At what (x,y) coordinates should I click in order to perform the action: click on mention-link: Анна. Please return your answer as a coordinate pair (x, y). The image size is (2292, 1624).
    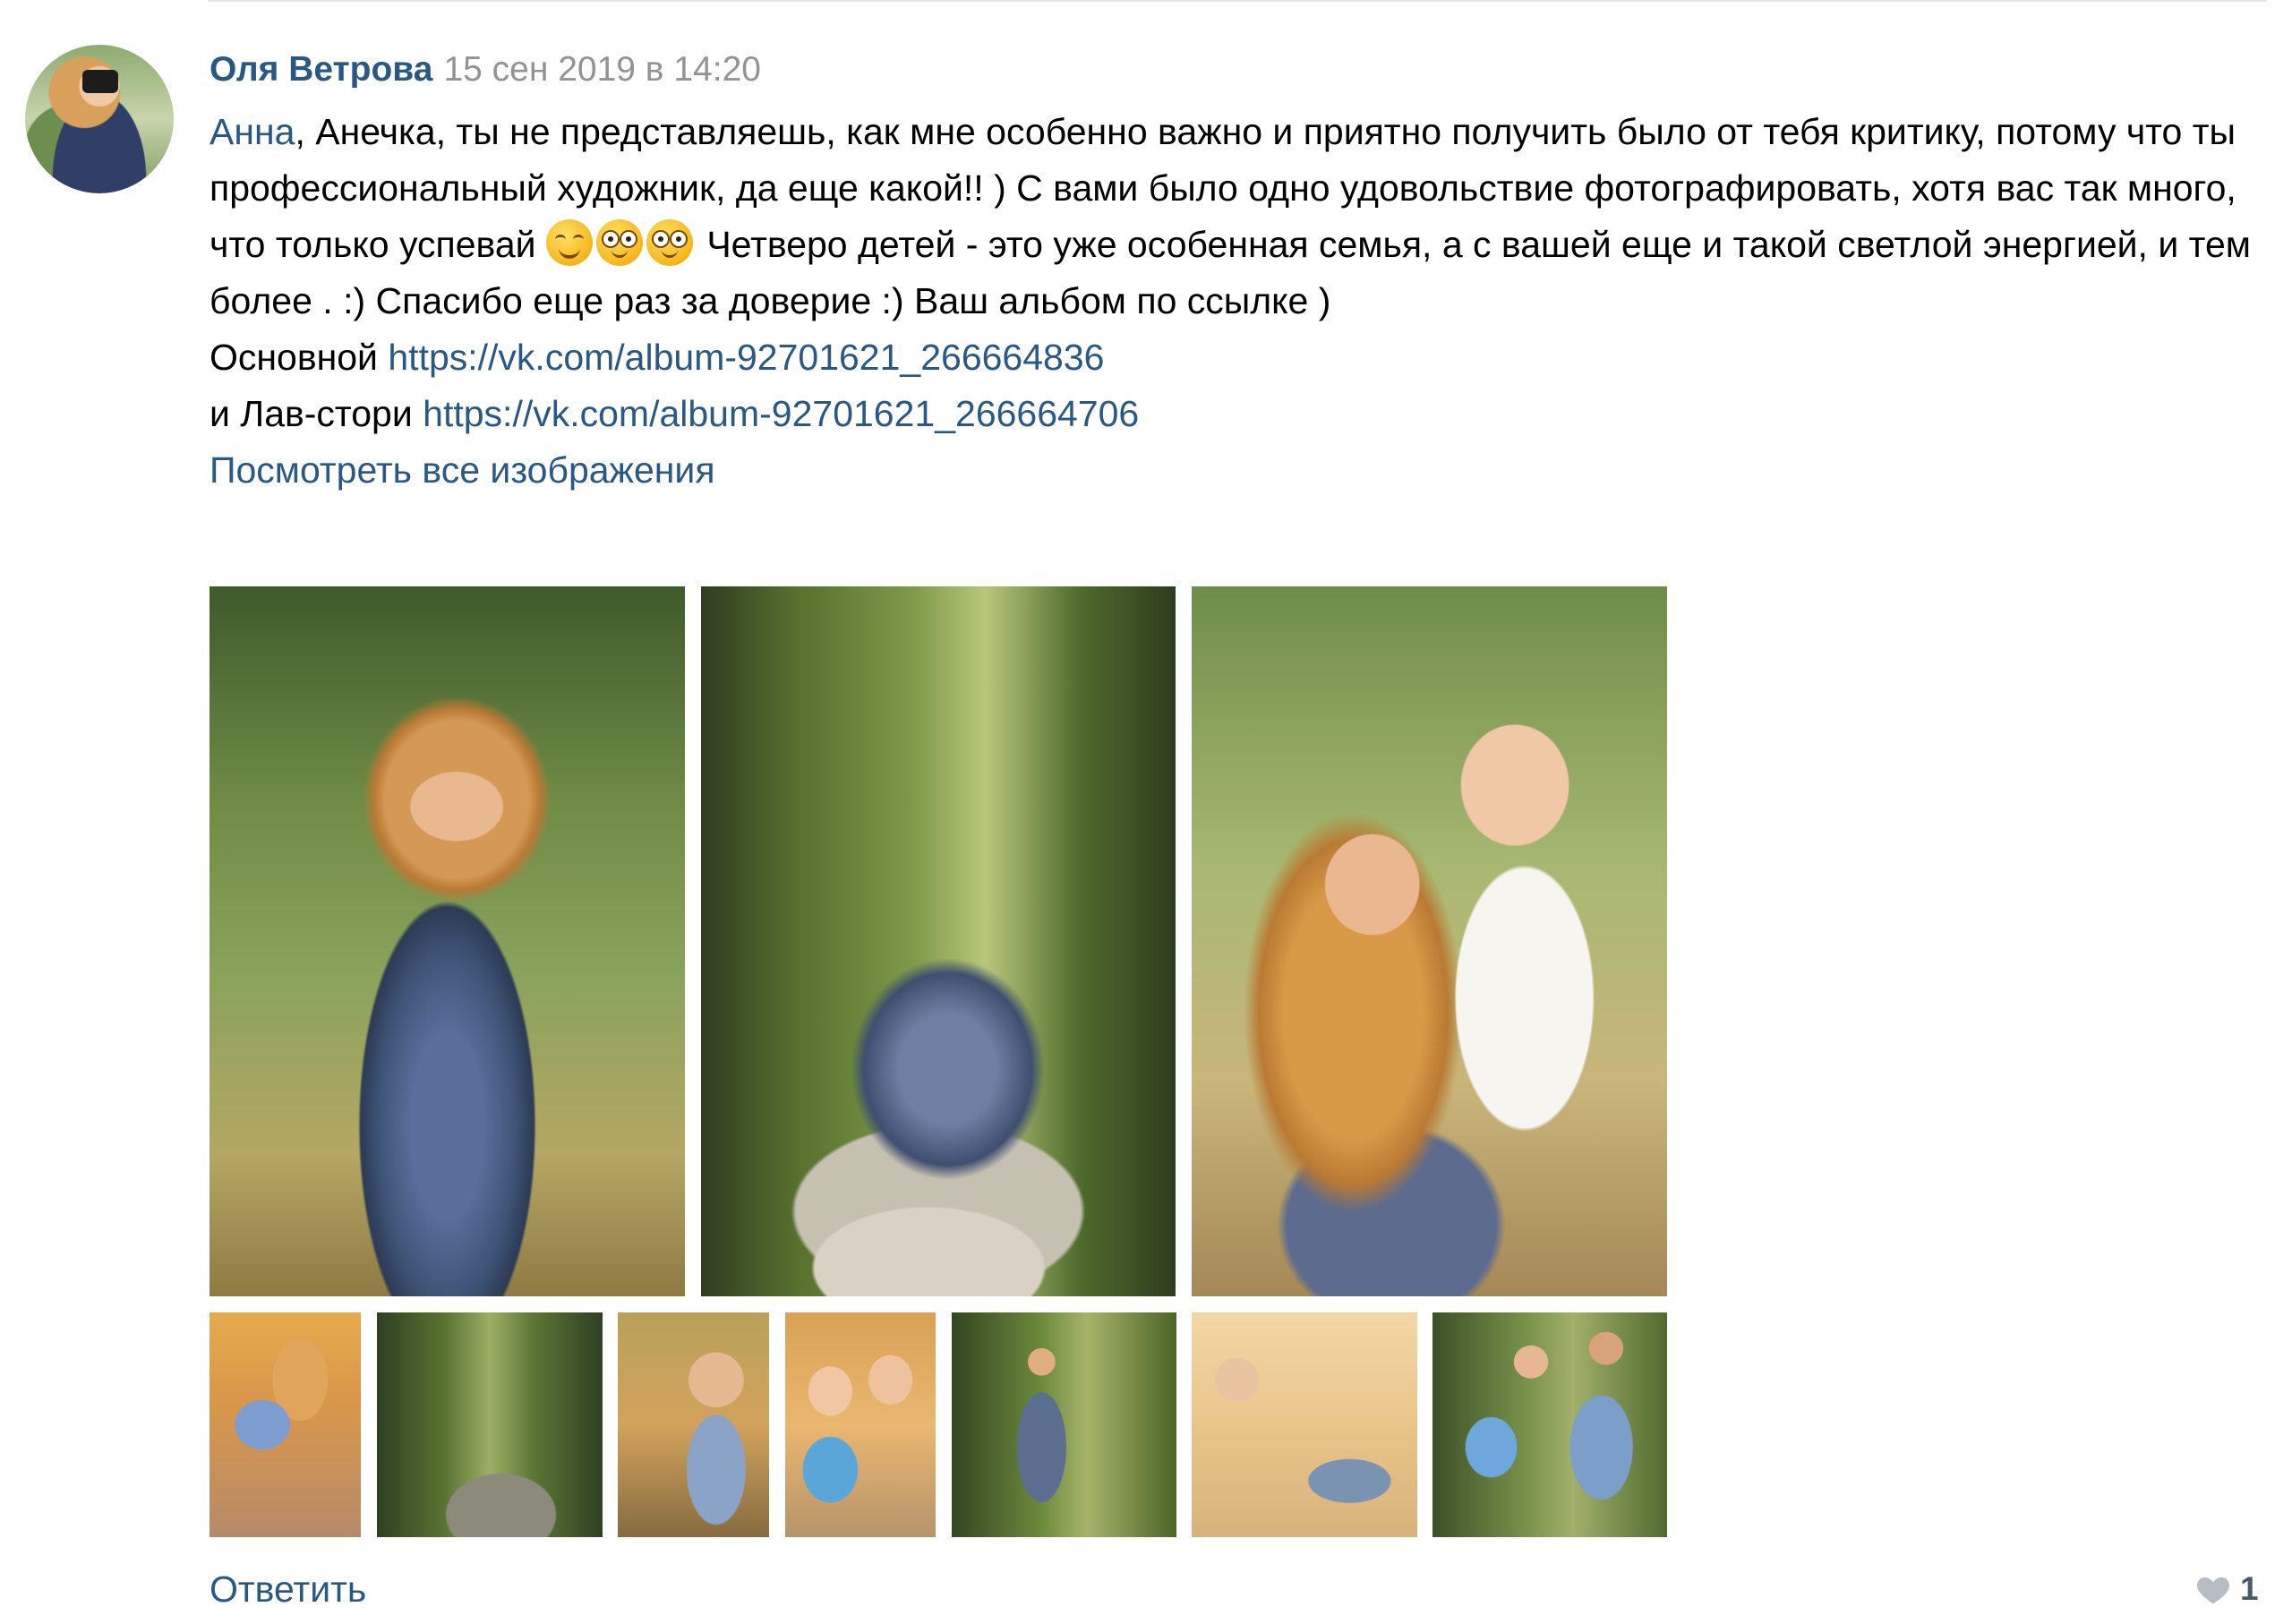
    Looking at the image, I should click on (252, 131).